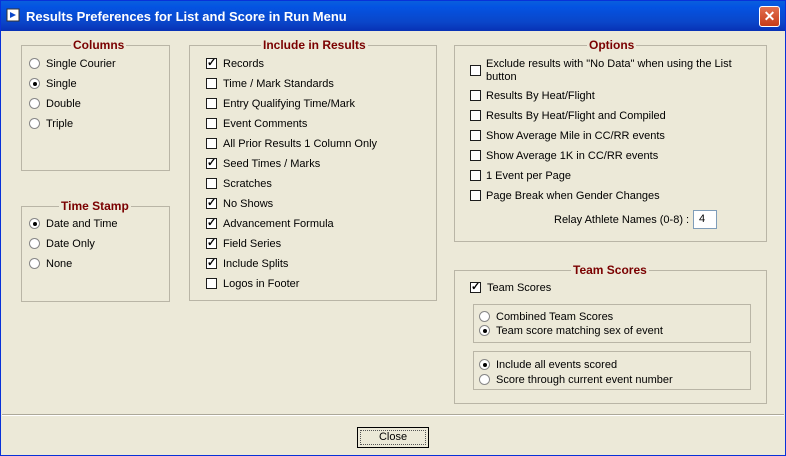 Image resolution: width=786 pixels, height=456 pixels. Describe the element at coordinates (705, 219) in the screenshot. I see `relay-athlete-names-input: 4` at that location.